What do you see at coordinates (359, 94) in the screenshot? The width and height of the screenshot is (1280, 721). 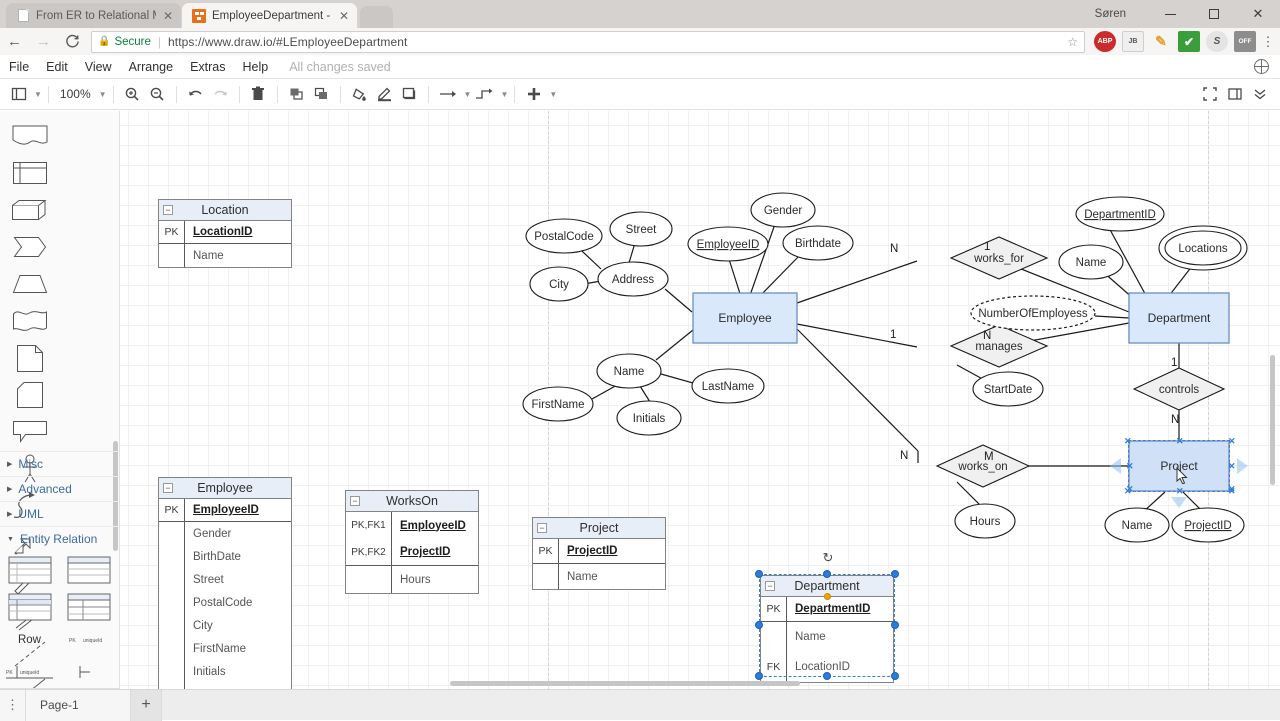 I see `fill-color-icon` at bounding box center [359, 94].